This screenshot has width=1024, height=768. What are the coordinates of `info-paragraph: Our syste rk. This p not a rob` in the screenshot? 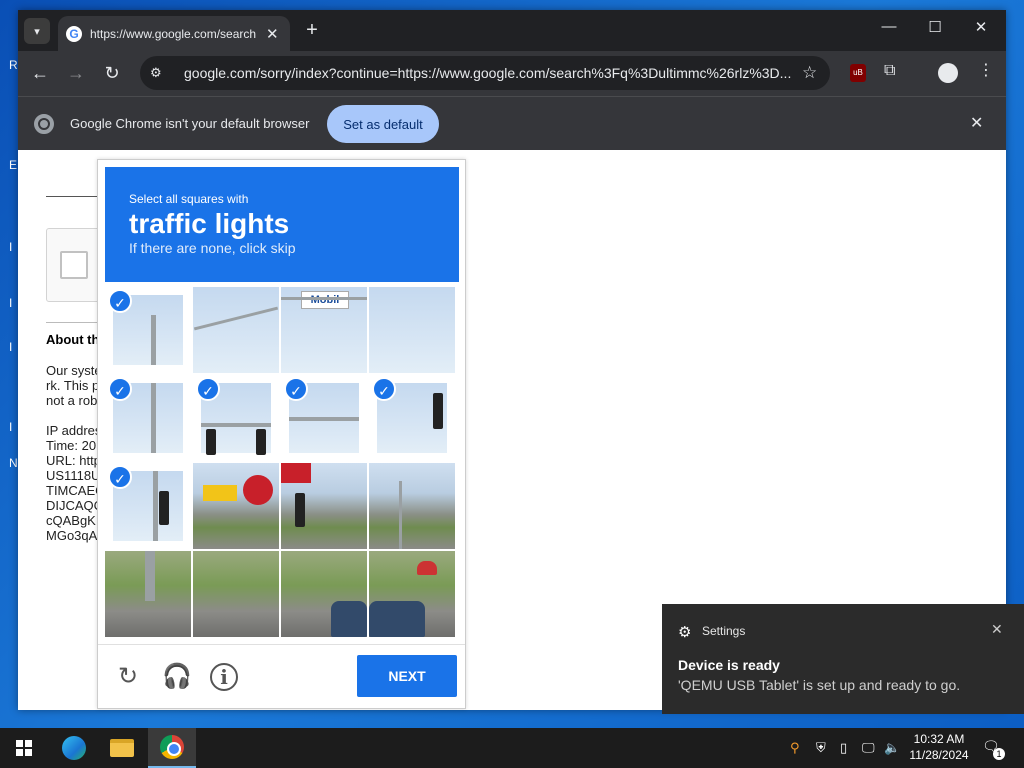 It's located at (74, 385).